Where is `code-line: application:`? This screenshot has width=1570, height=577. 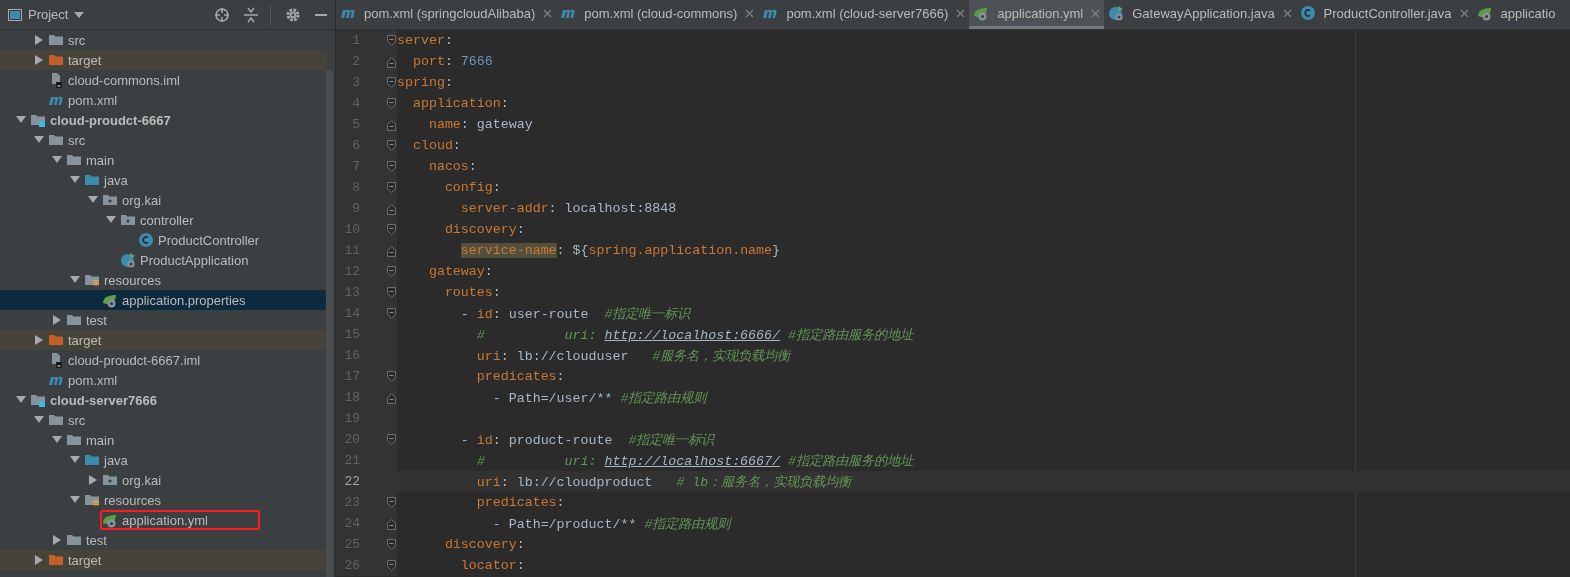 code-line: application: is located at coordinates (460, 103).